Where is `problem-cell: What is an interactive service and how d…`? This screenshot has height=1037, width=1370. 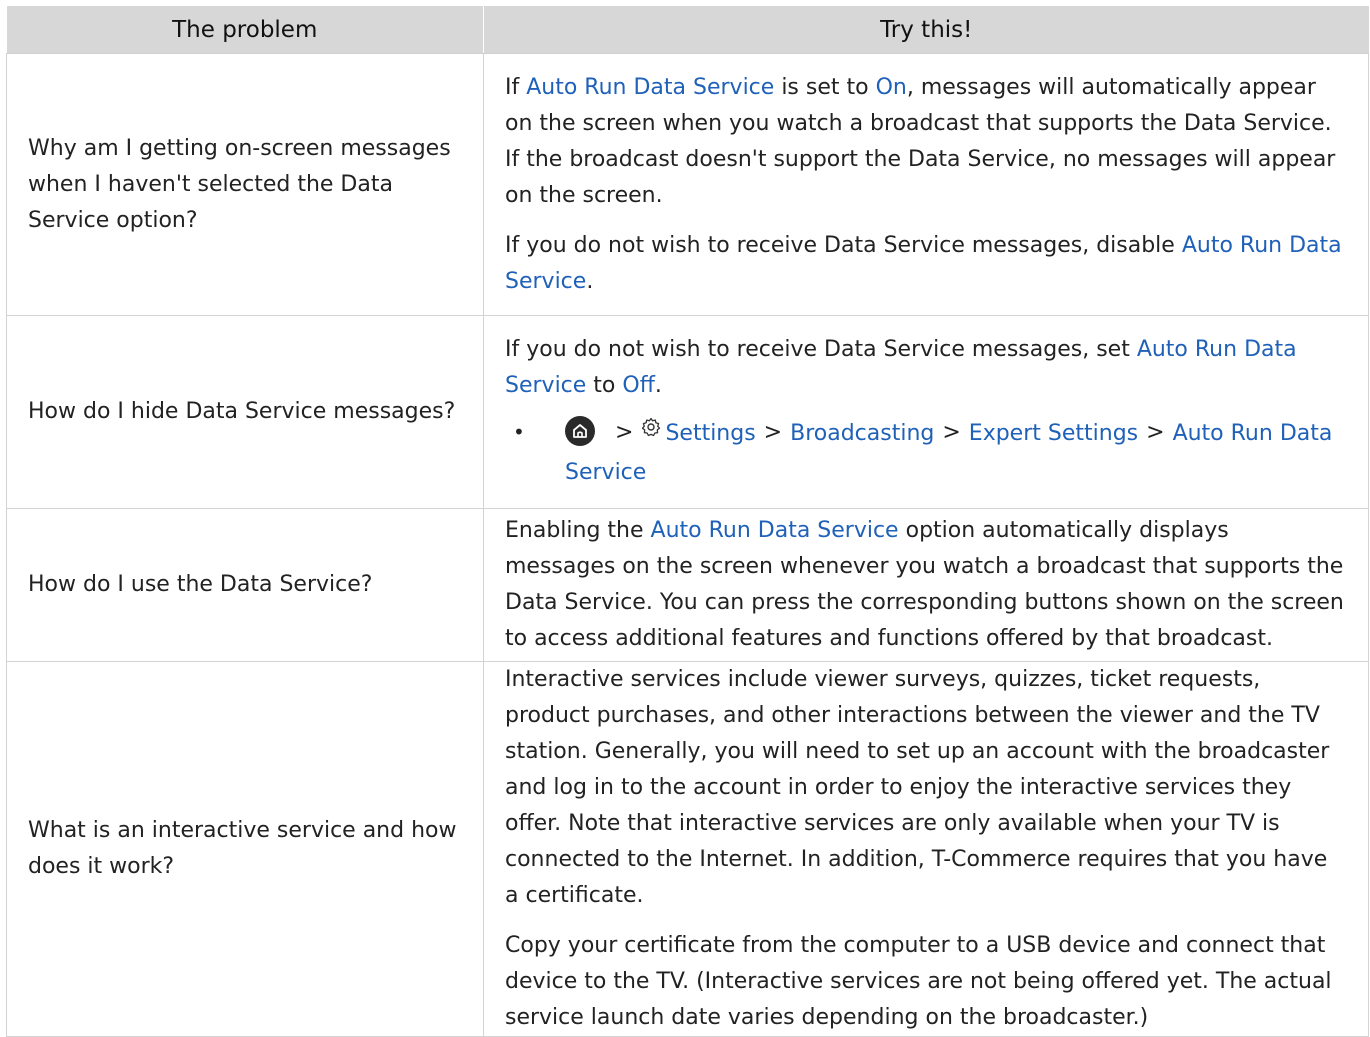
problem-cell: What is an interactive service and how d… is located at coordinates (245, 849).